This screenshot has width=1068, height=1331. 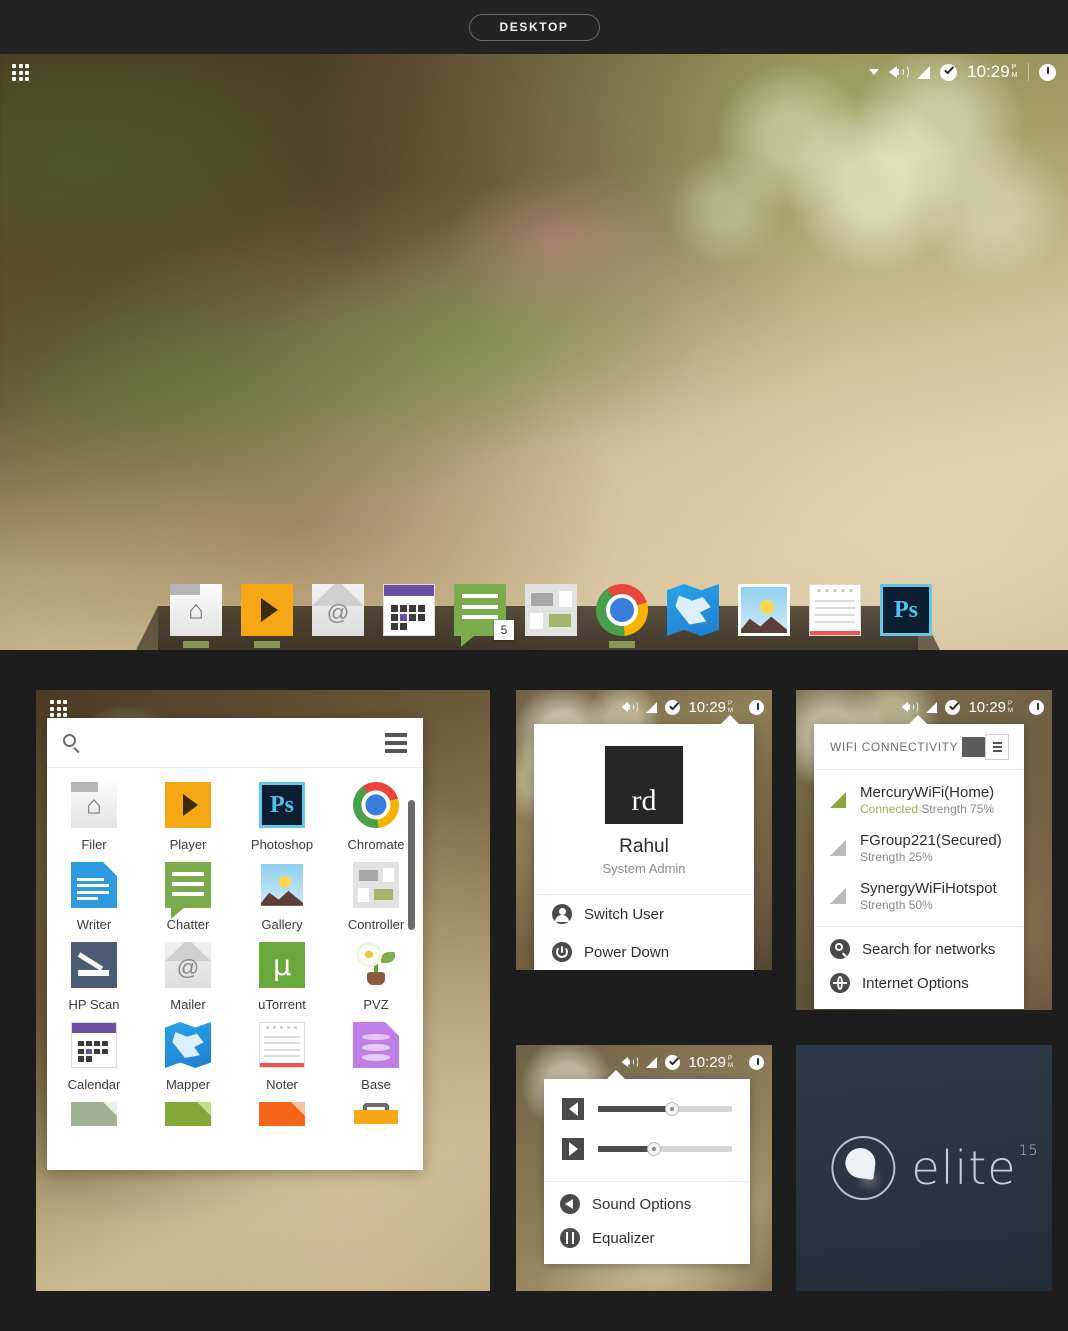 I want to click on equalizer-button: Equalizer, so click(x=647, y=1238).